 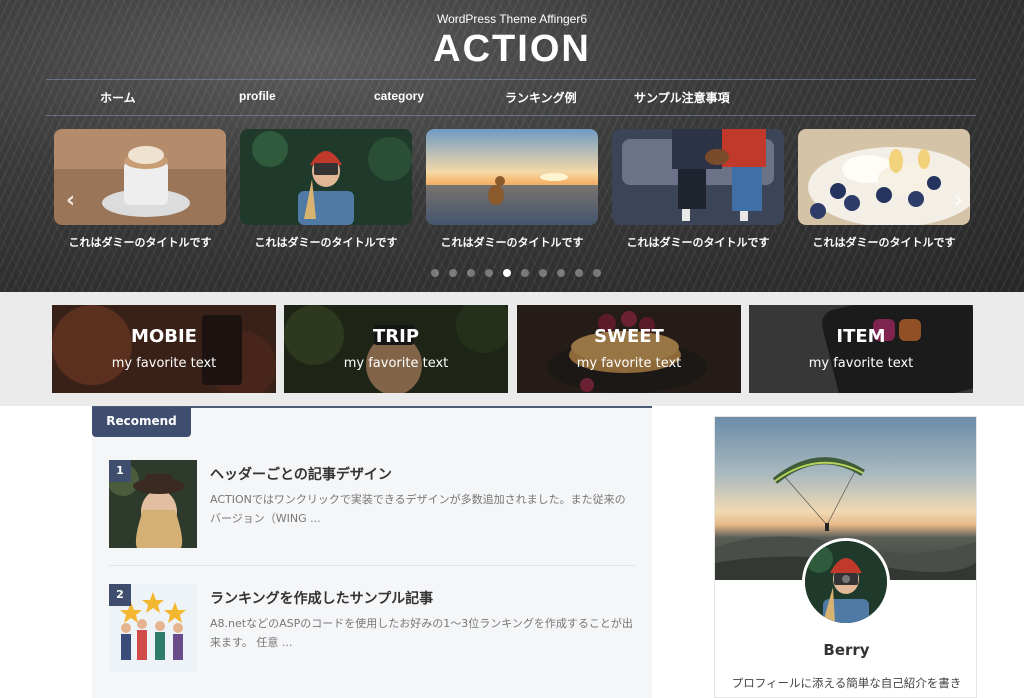 I want to click on category-card-mobie: MOBIE my favorite text, so click(x=164, y=349).